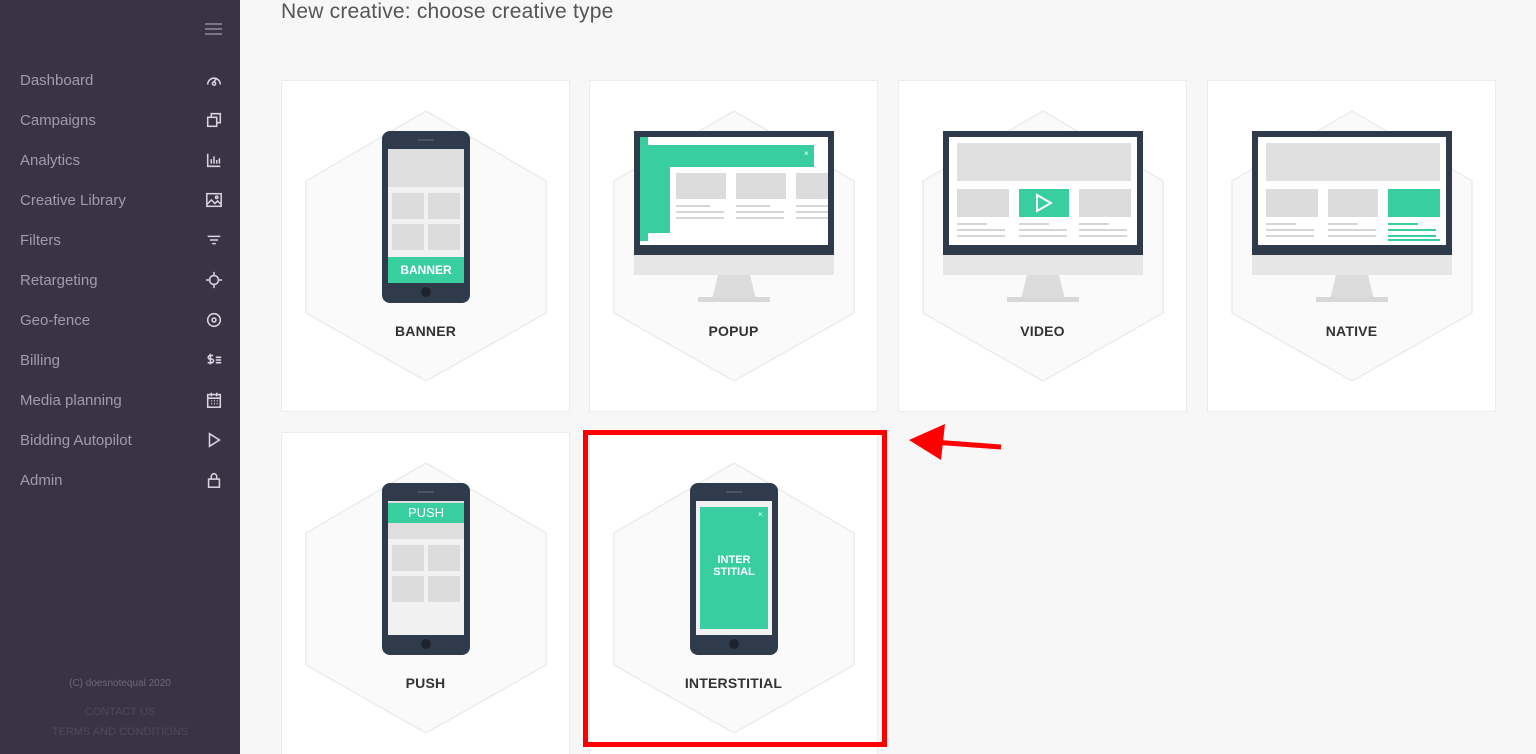  I want to click on sidebar-item-billing: Billing, so click(120, 360).